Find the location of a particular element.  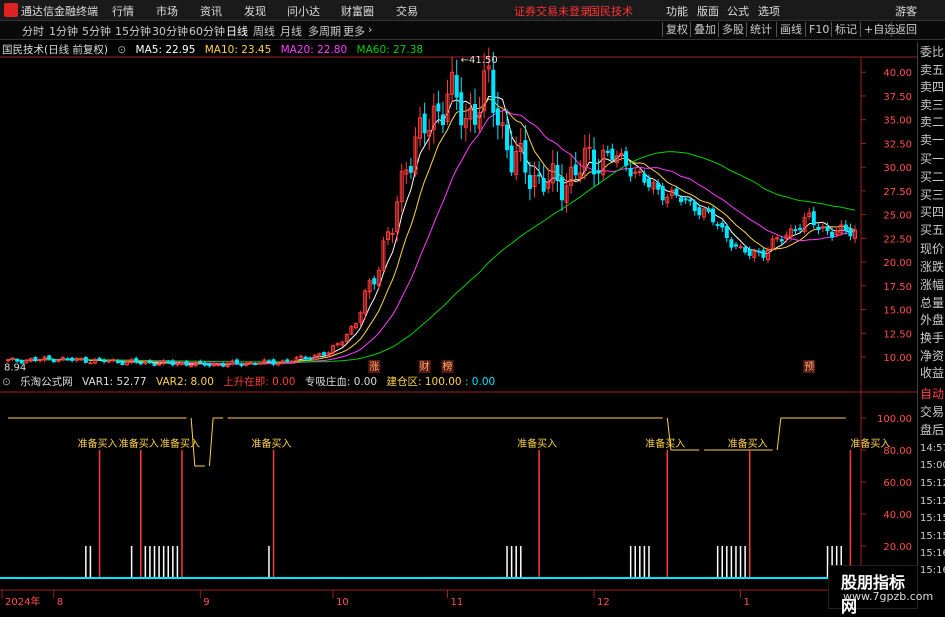

menu-news: 资讯 is located at coordinates (211, 11).